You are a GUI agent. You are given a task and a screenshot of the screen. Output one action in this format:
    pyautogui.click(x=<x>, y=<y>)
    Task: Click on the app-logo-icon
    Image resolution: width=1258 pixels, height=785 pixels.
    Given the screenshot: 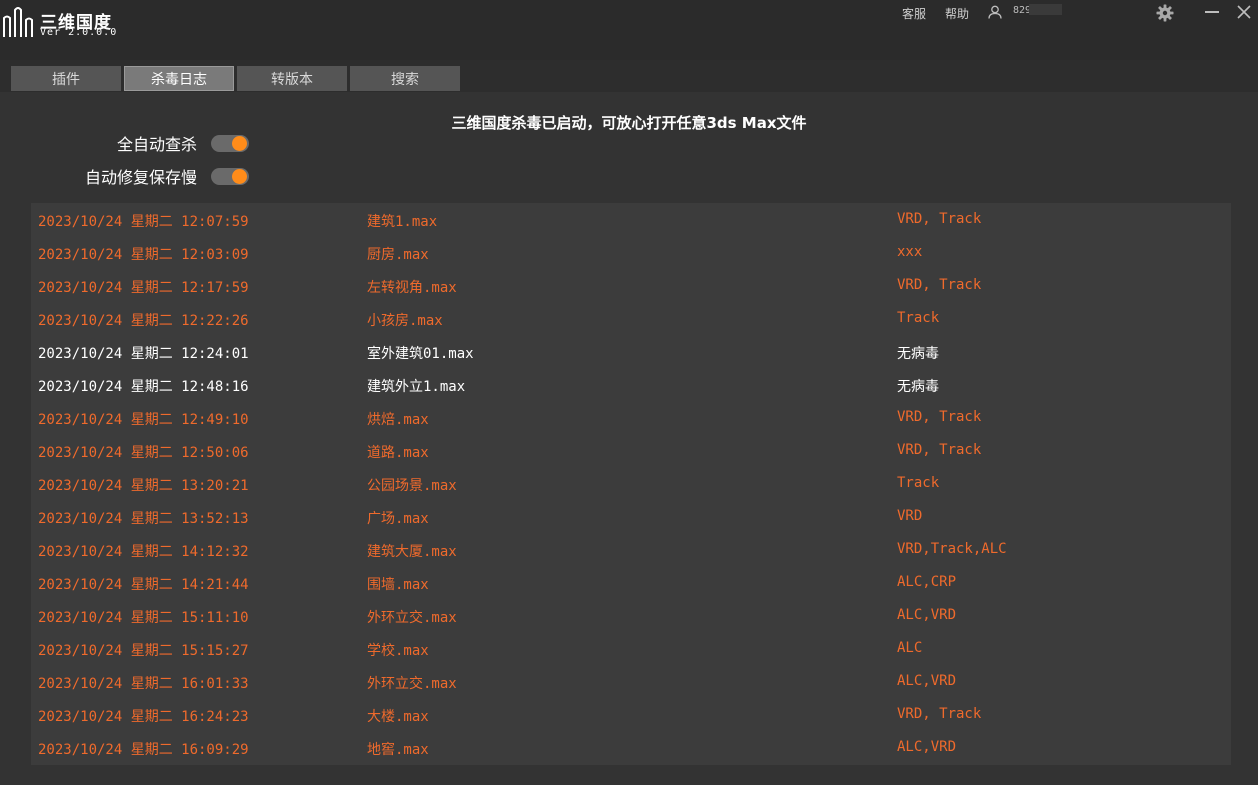 What is the action you would take?
    pyautogui.click(x=18, y=22)
    